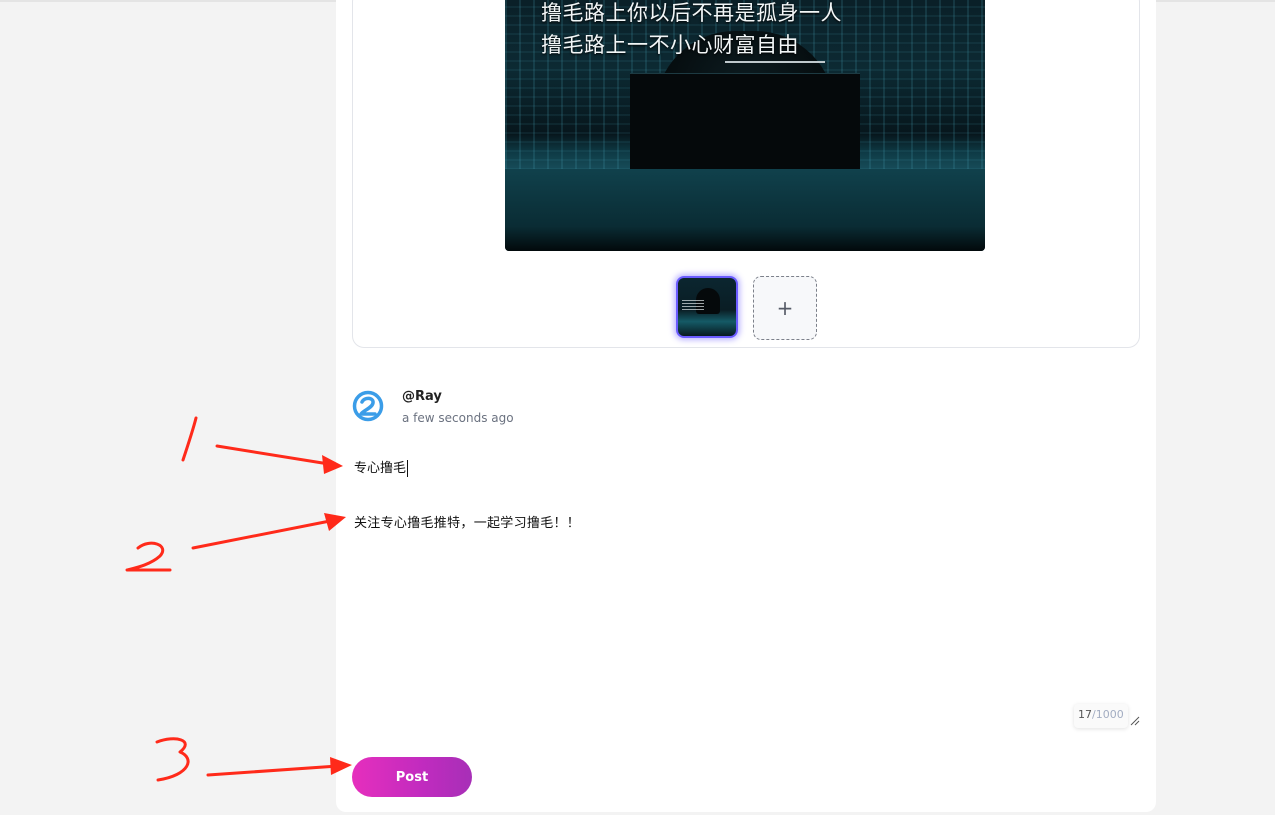 The width and height of the screenshot is (1275, 815). Describe the element at coordinates (408, 468) in the screenshot. I see `text-caret` at that location.